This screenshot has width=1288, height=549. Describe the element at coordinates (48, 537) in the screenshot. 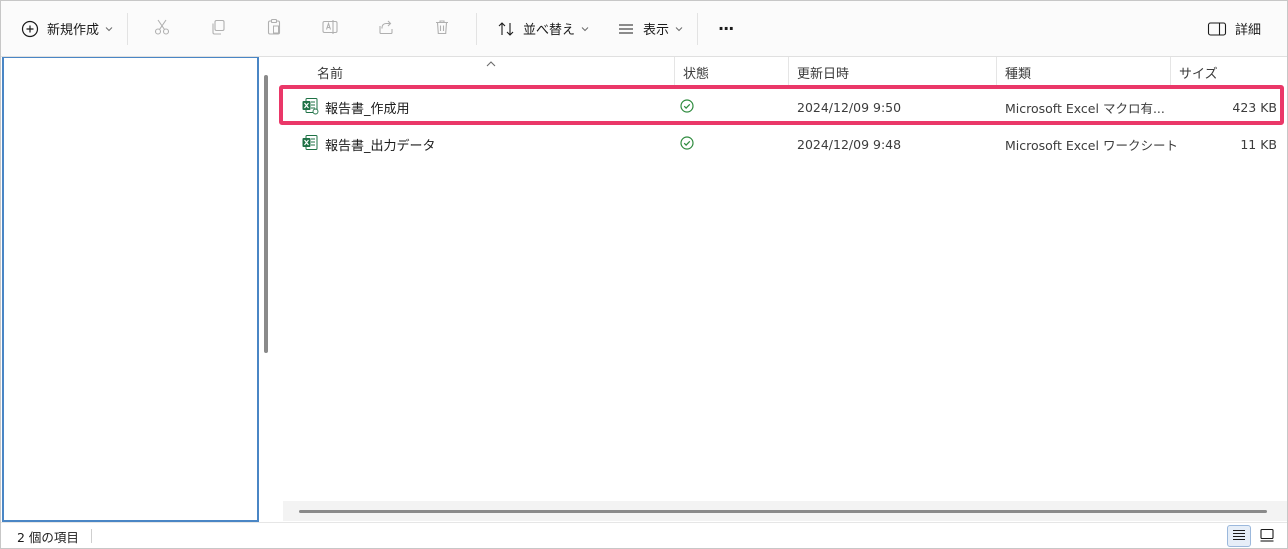

I see `item-count: 2 個の項目` at that location.